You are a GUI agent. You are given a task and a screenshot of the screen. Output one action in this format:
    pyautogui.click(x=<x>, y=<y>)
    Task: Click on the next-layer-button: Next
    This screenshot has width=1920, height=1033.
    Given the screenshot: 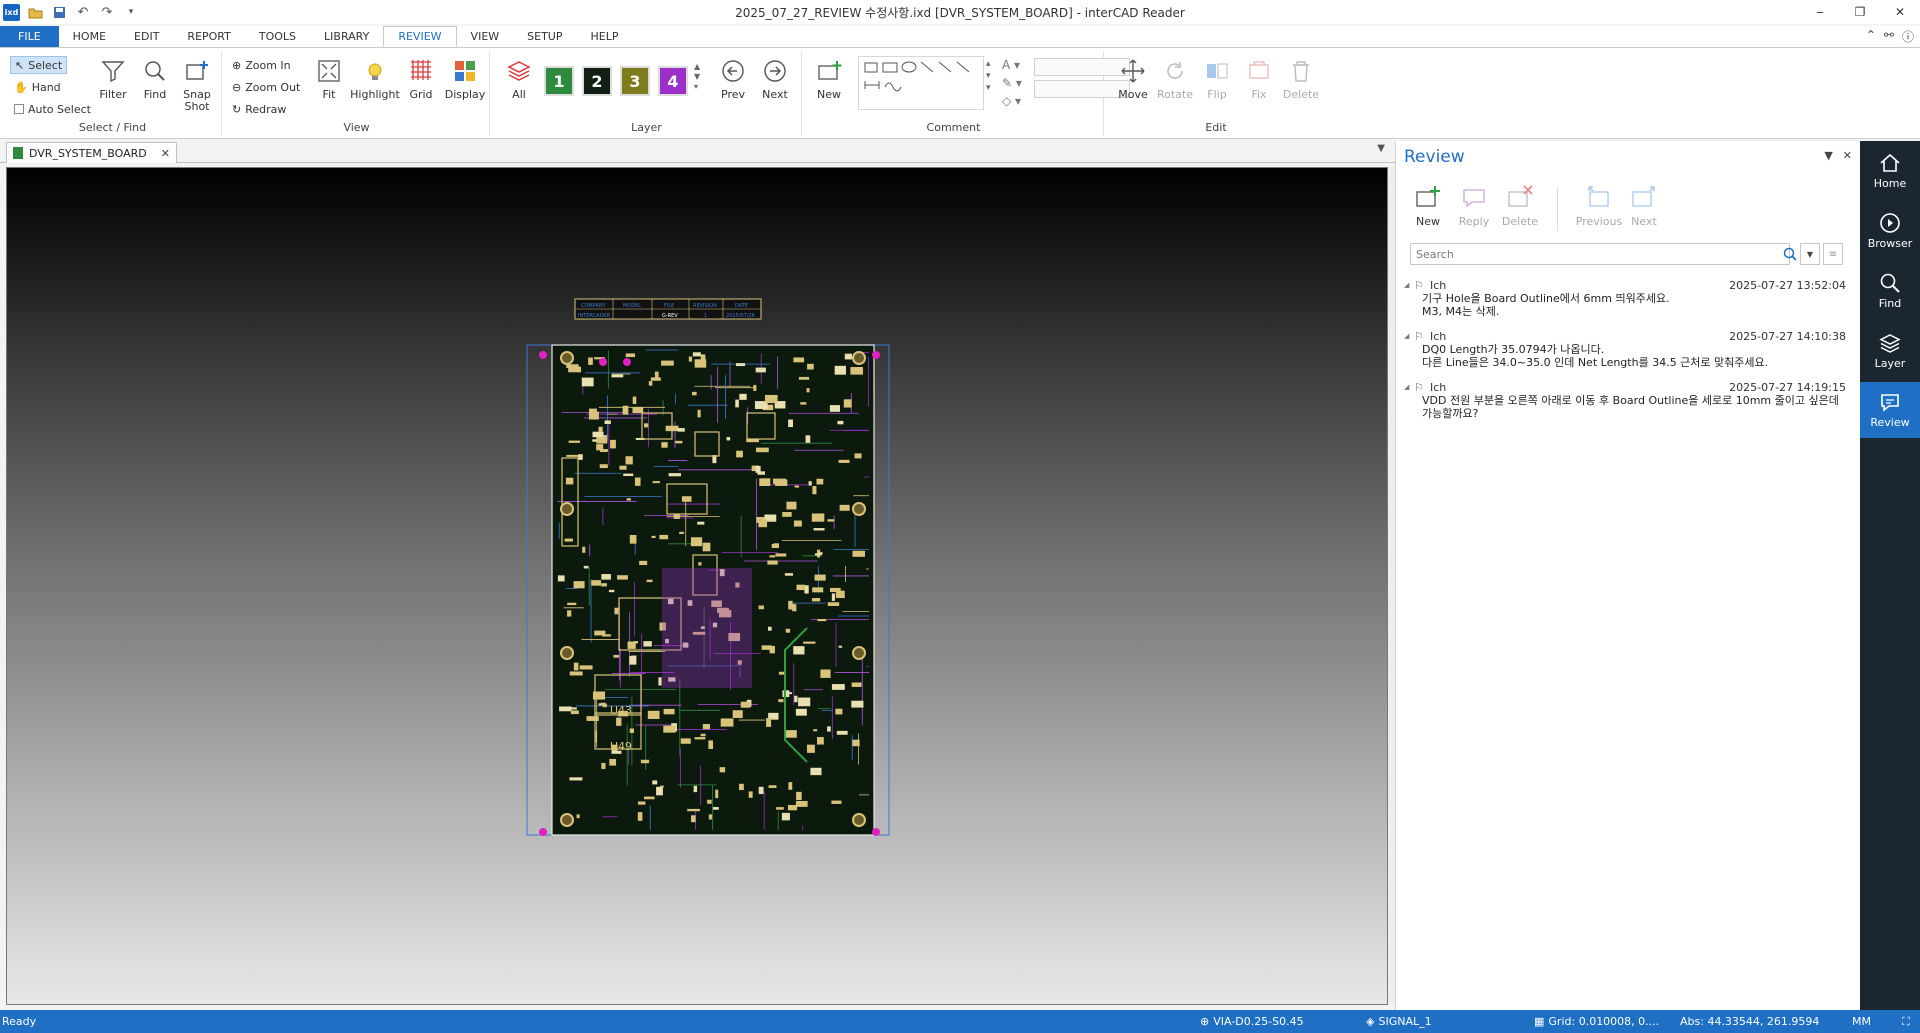 What is the action you would take?
    pyautogui.click(x=775, y=78)
    